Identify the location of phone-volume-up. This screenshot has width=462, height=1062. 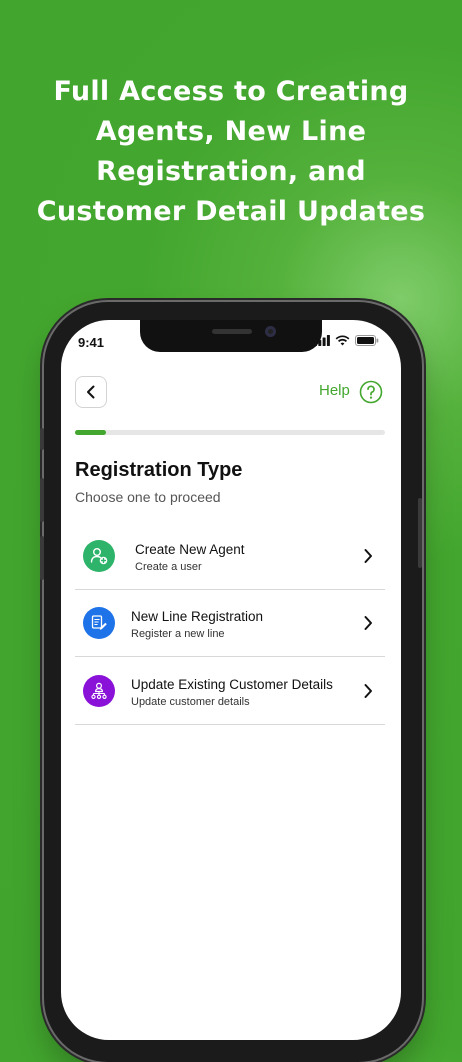
(42, 500).